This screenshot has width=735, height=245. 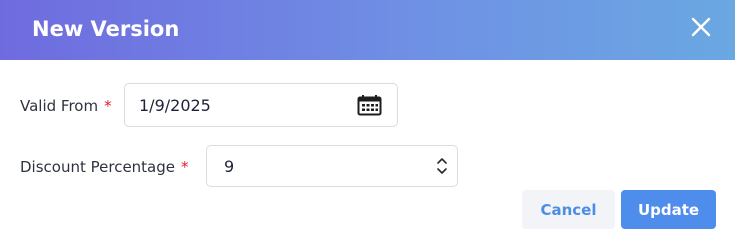 I want to click on valid-from-field, so click(x=261, y=105).